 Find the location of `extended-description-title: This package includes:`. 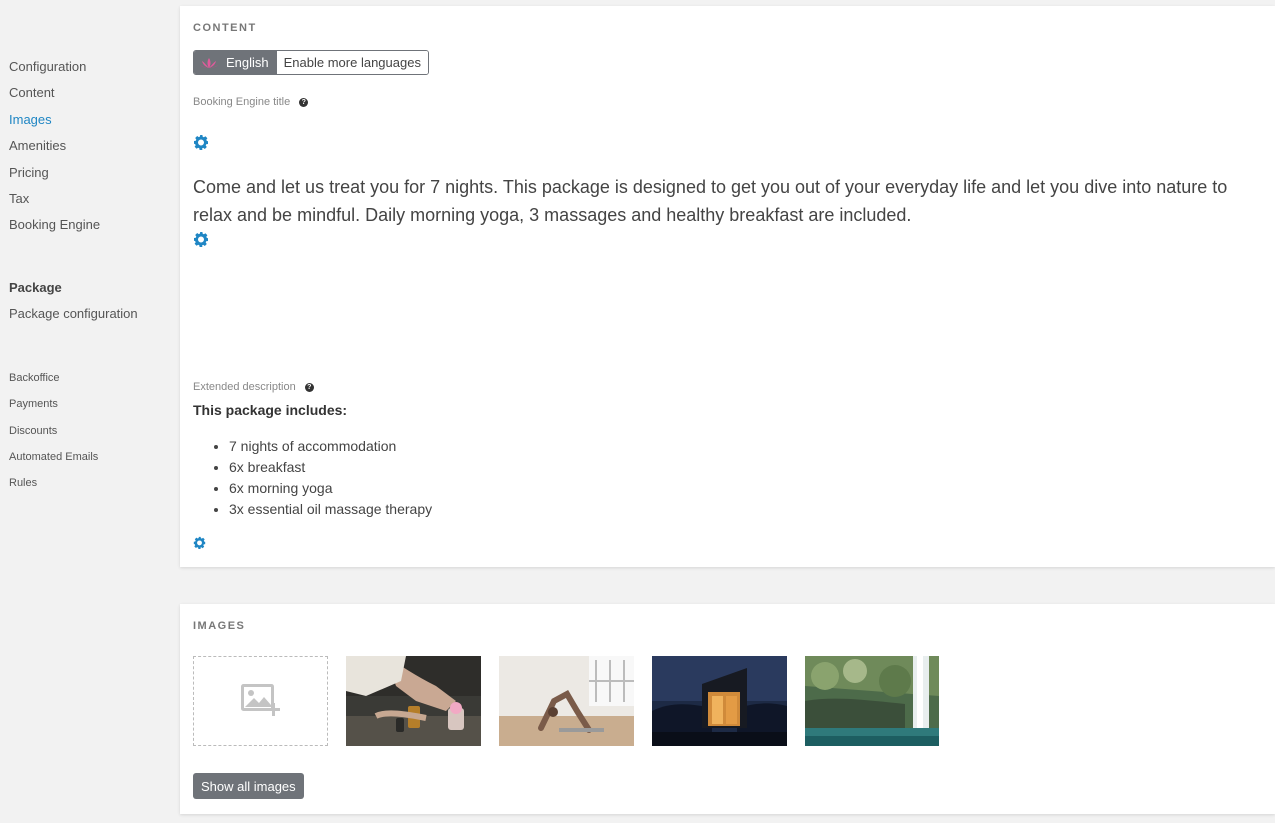

extended-description-title: This package includes: is located at coordinates (270, 410).